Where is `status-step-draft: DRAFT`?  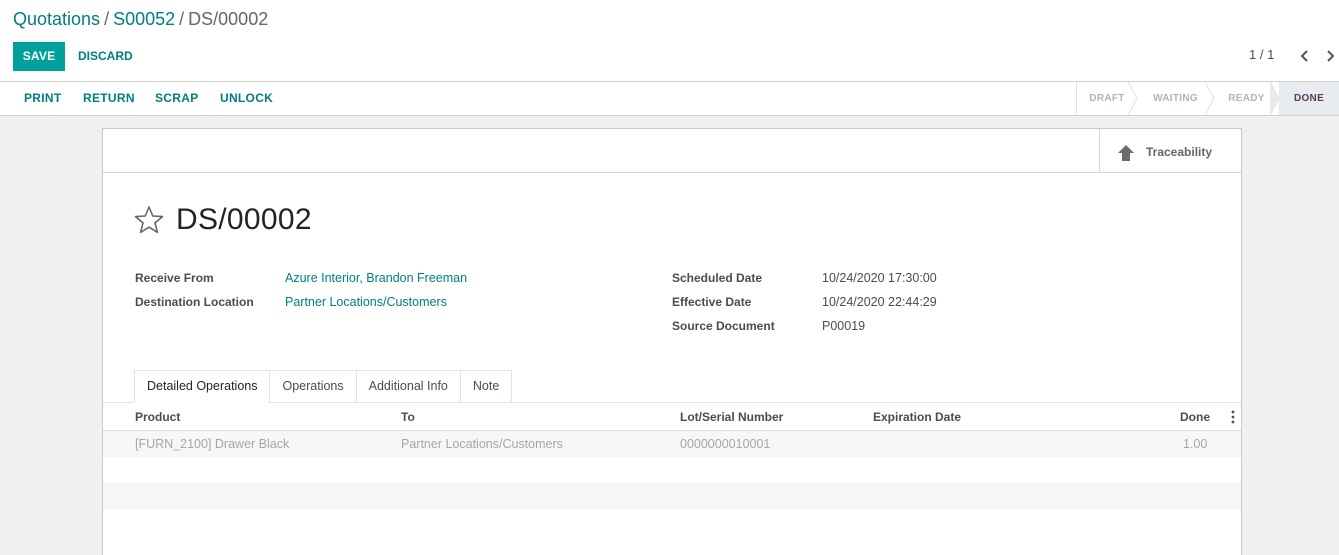 status-step-draft: DRAFT is located at coordinates (1107, 98).